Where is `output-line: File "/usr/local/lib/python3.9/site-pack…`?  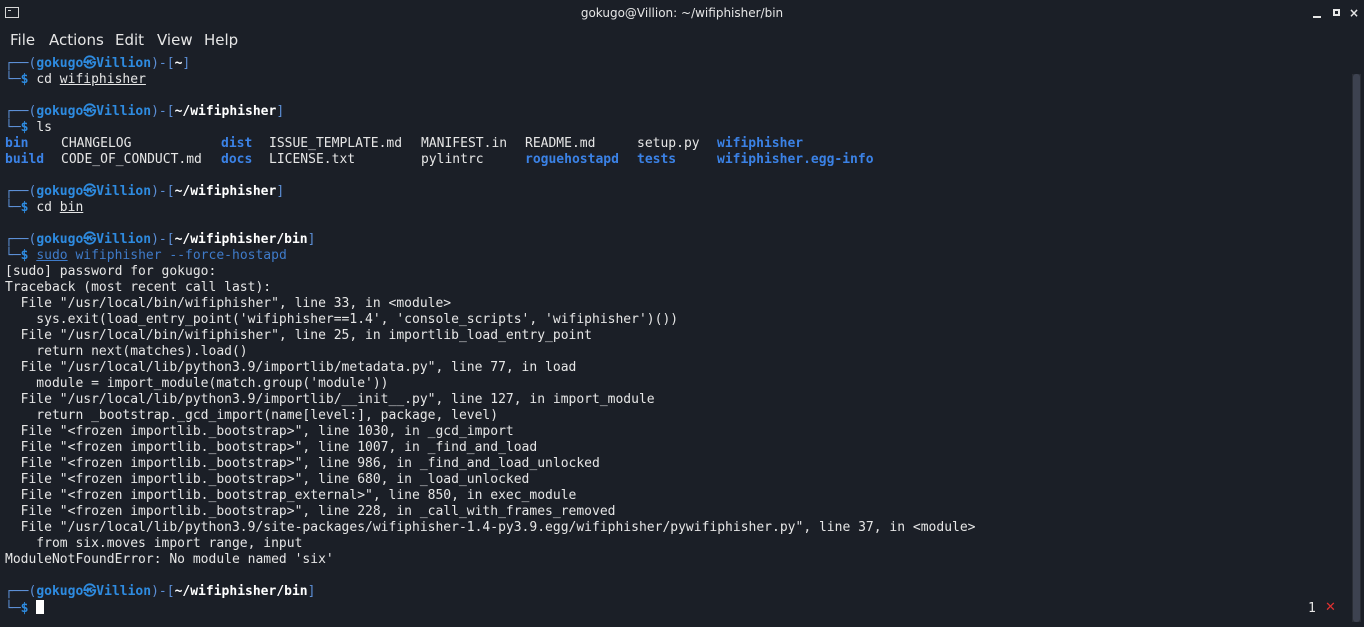
output-line: File "/usr/local/lib/python3.9/site-pack… is located at coordinates (490, 527).